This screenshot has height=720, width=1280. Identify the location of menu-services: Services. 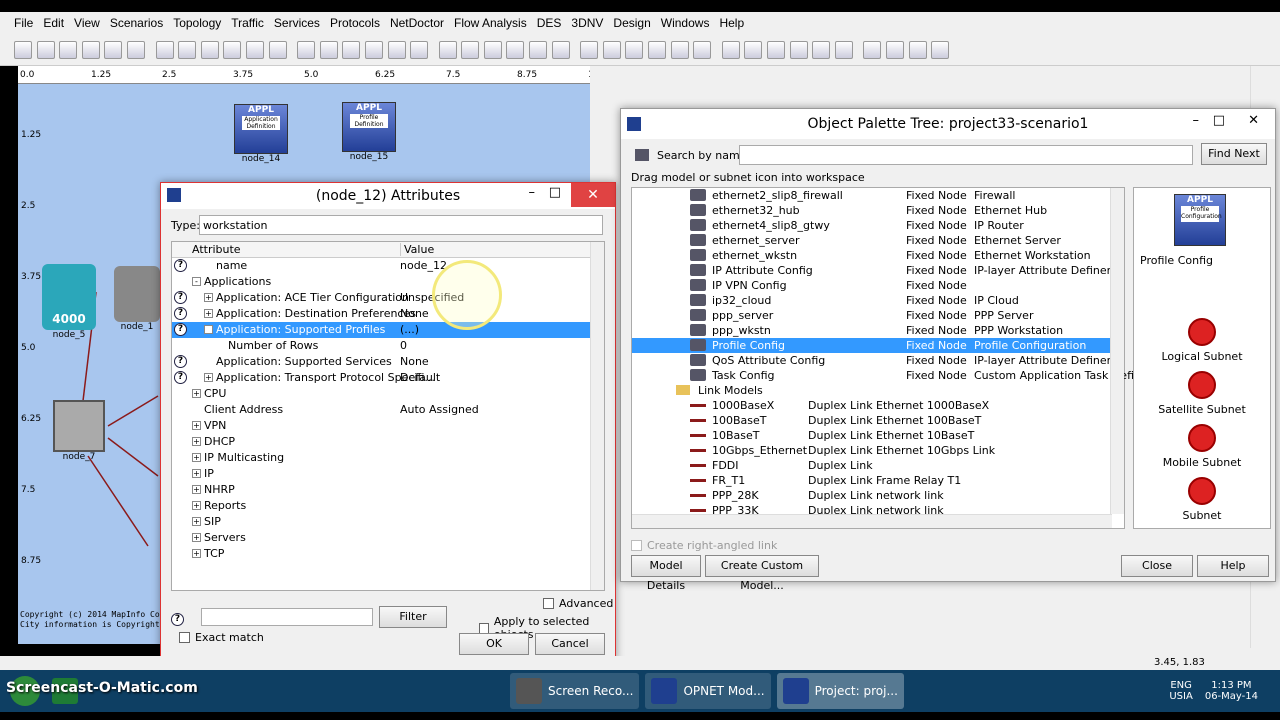
(297, 23).